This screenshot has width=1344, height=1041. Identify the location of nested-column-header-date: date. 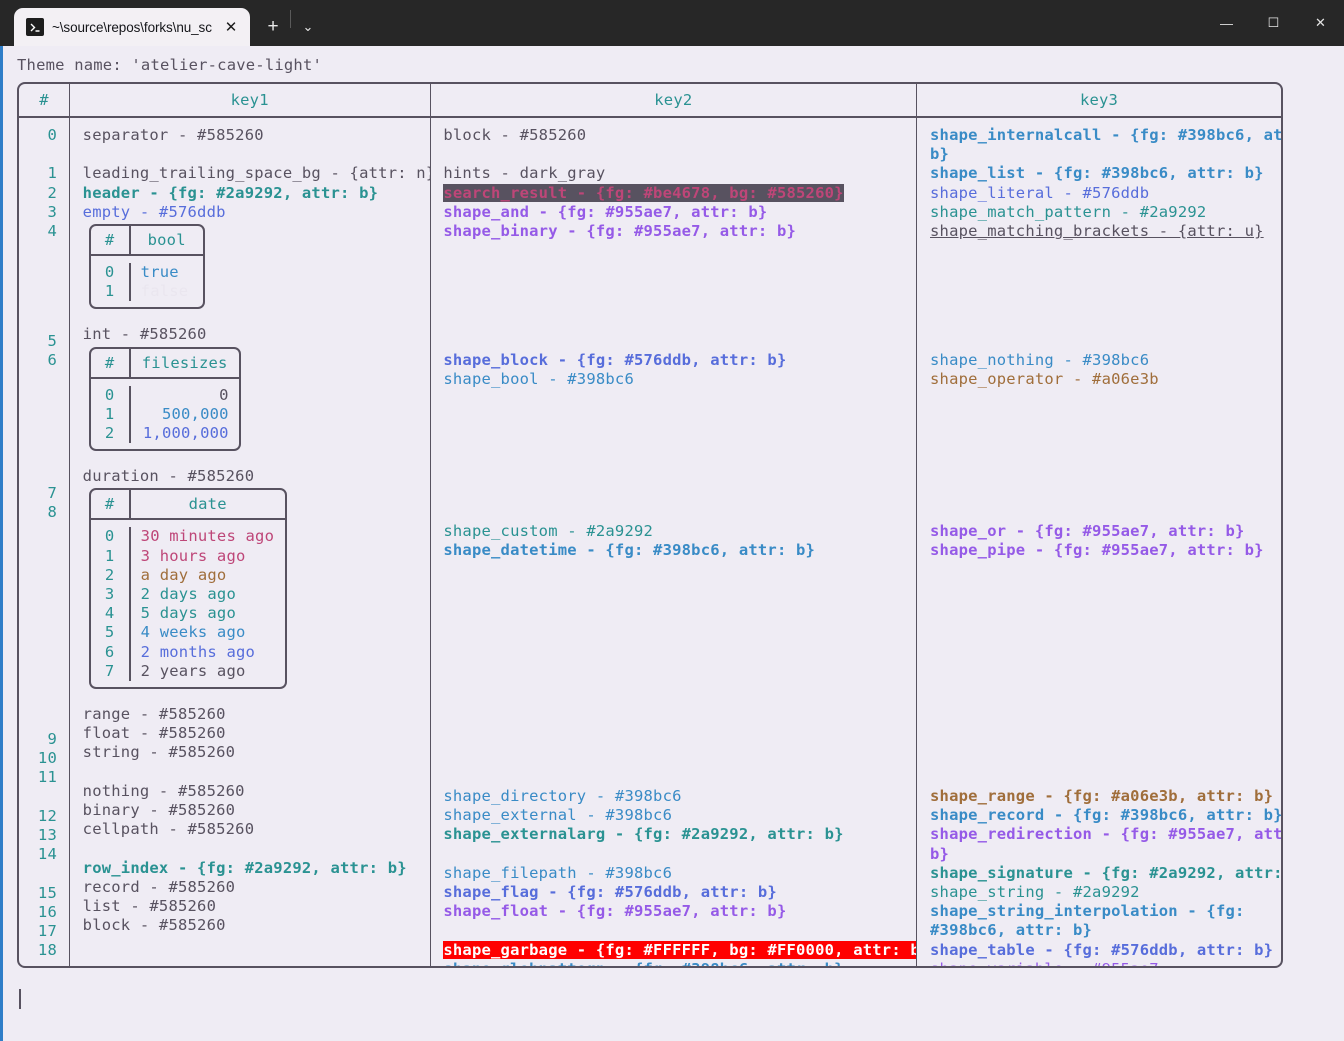
(207, 504).